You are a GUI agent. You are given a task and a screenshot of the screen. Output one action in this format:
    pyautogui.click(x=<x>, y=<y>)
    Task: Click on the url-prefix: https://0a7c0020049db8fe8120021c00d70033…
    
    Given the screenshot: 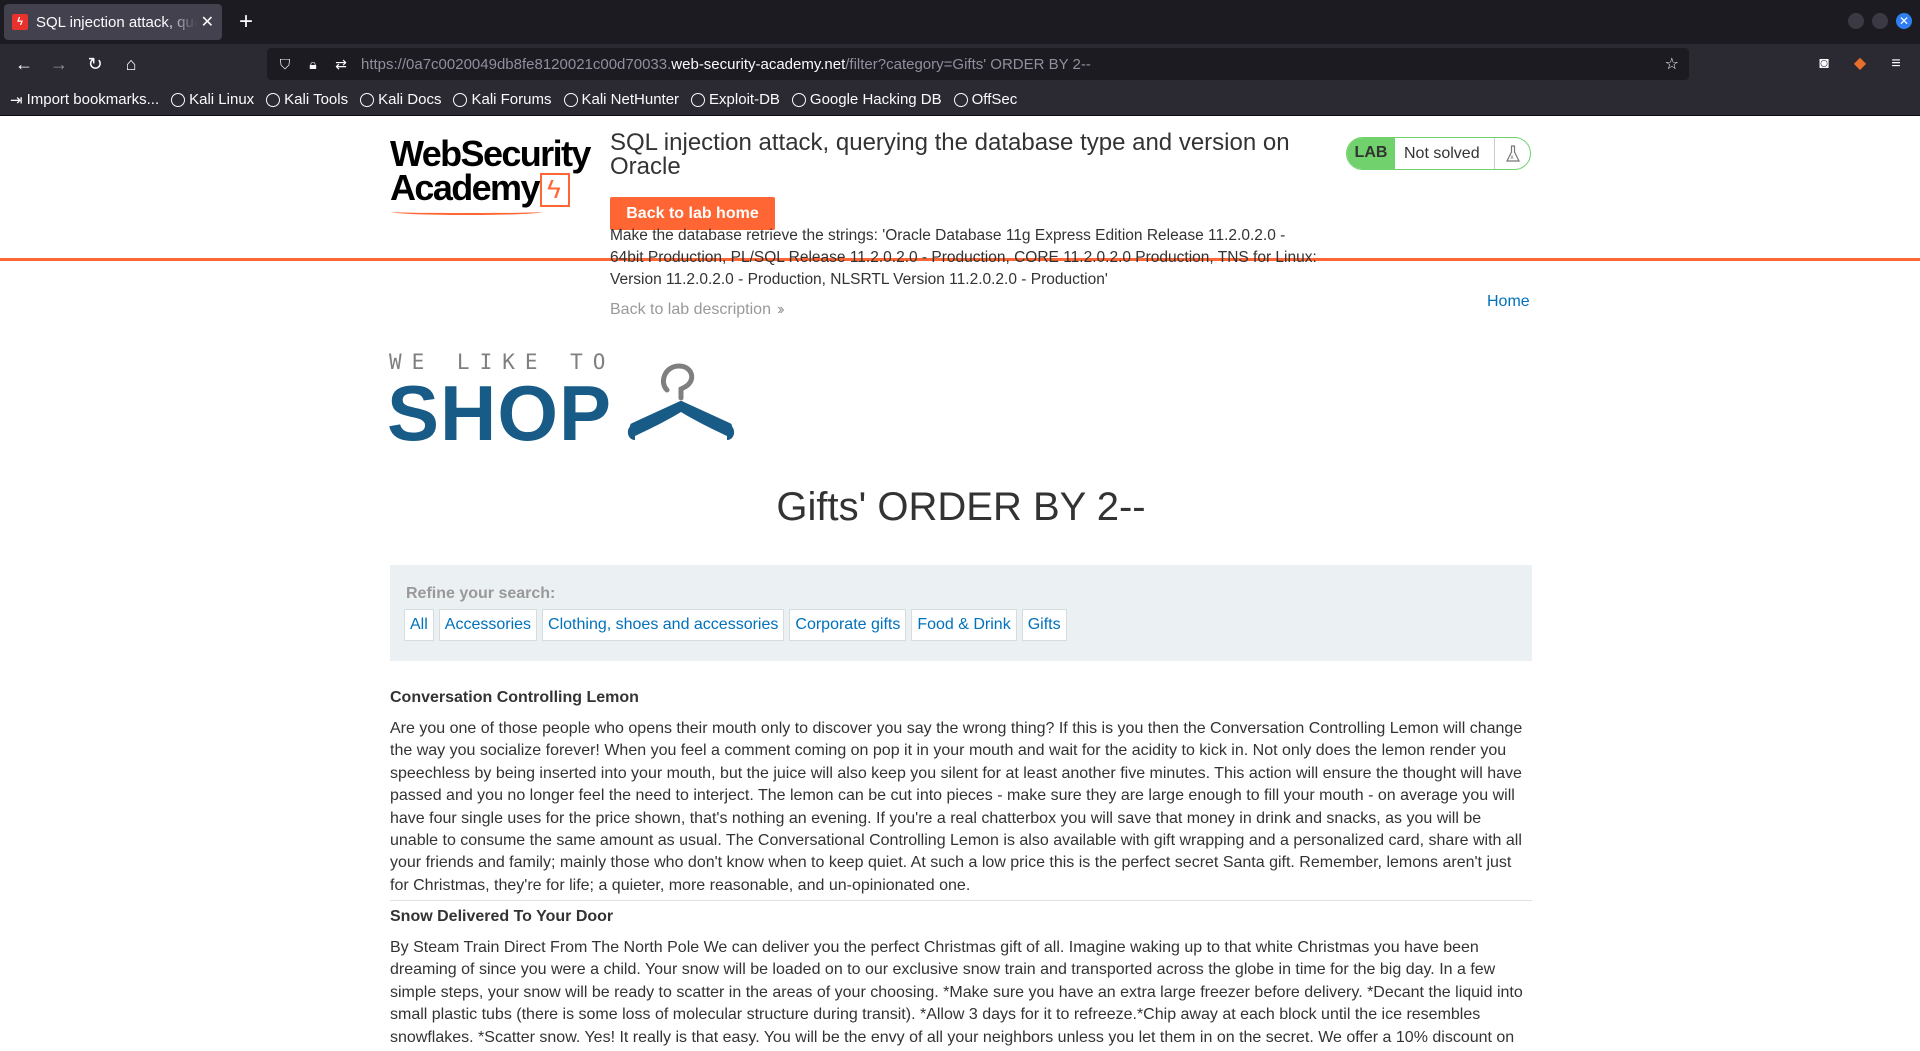 What is the action you would take?
    pyautogui.click(x=516, y=64)
    